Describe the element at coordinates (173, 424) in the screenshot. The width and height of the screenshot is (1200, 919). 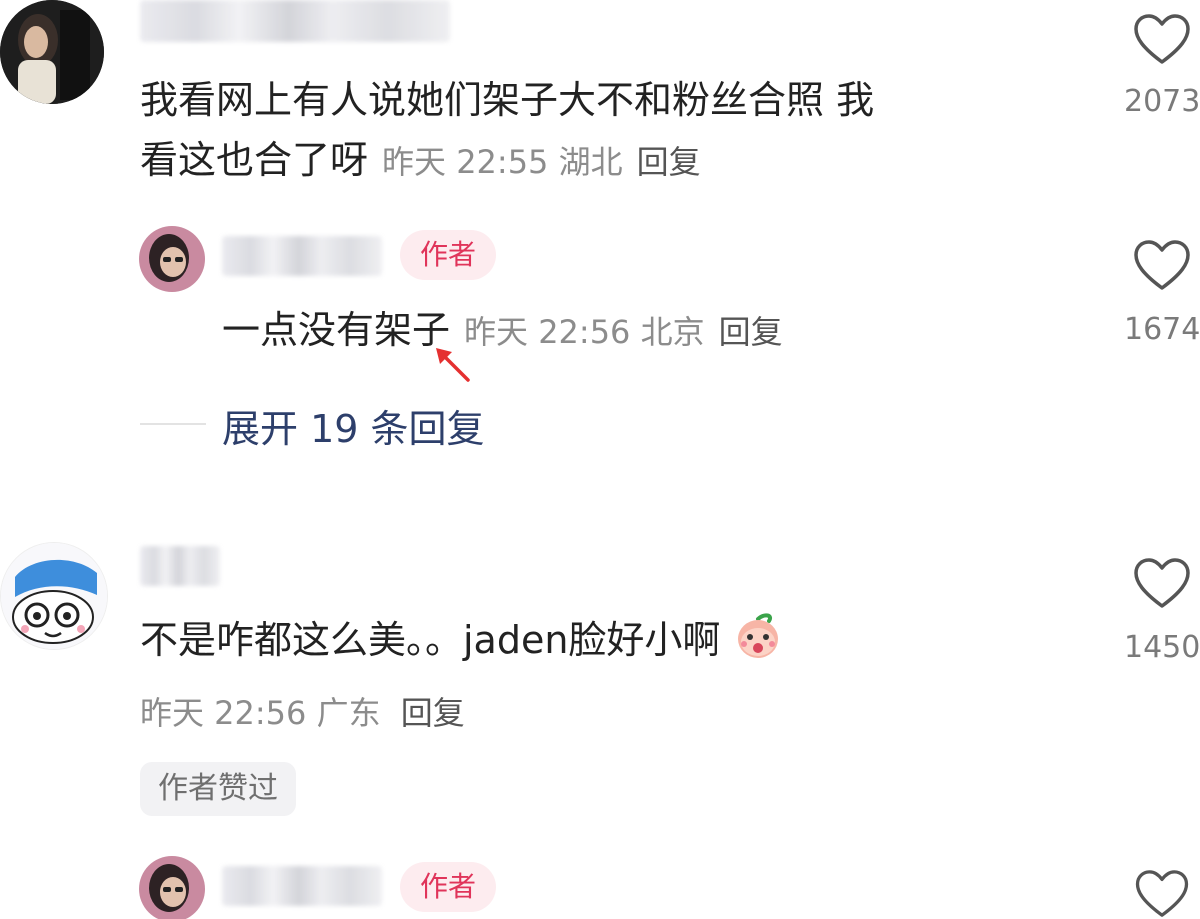
I see `divider` at that location.